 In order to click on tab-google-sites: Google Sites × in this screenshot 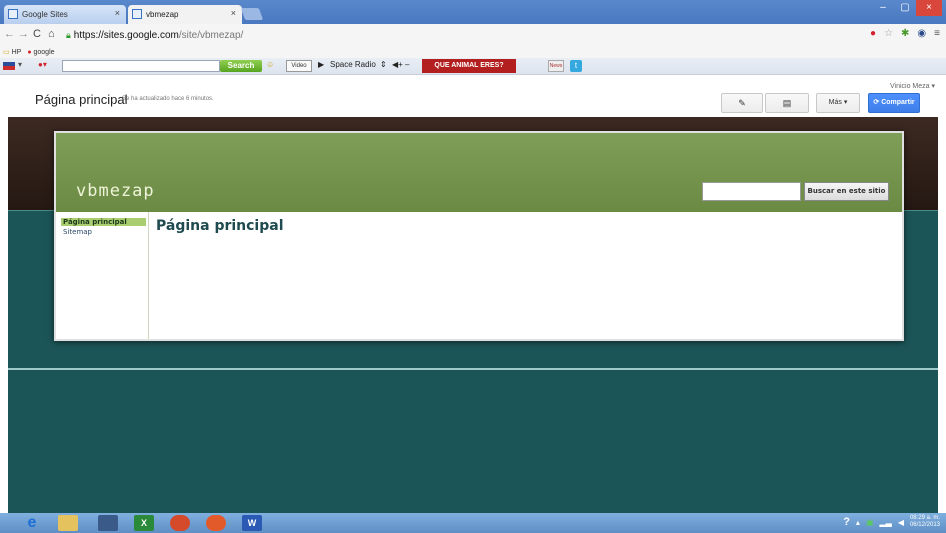, I will do `click(65, 14)`.